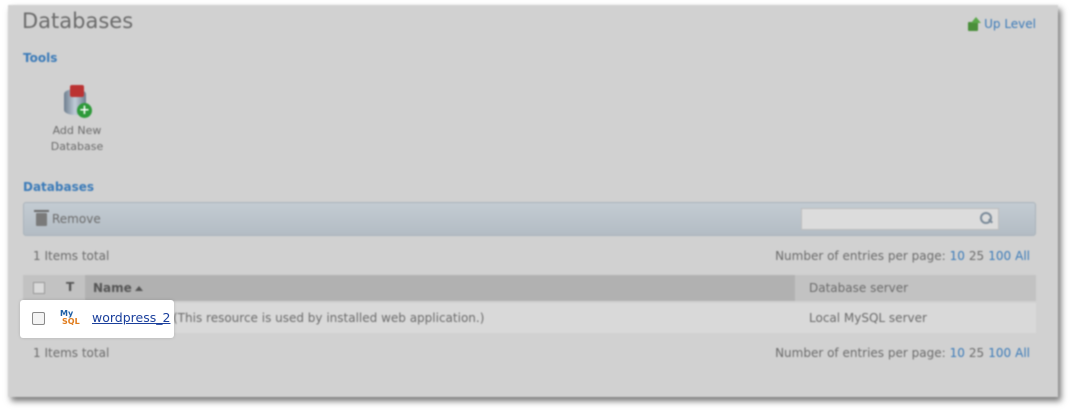 The width and height of the screenshot is (1082, 420). I want to click on per-page-option-10: 10, so click(957, 256).